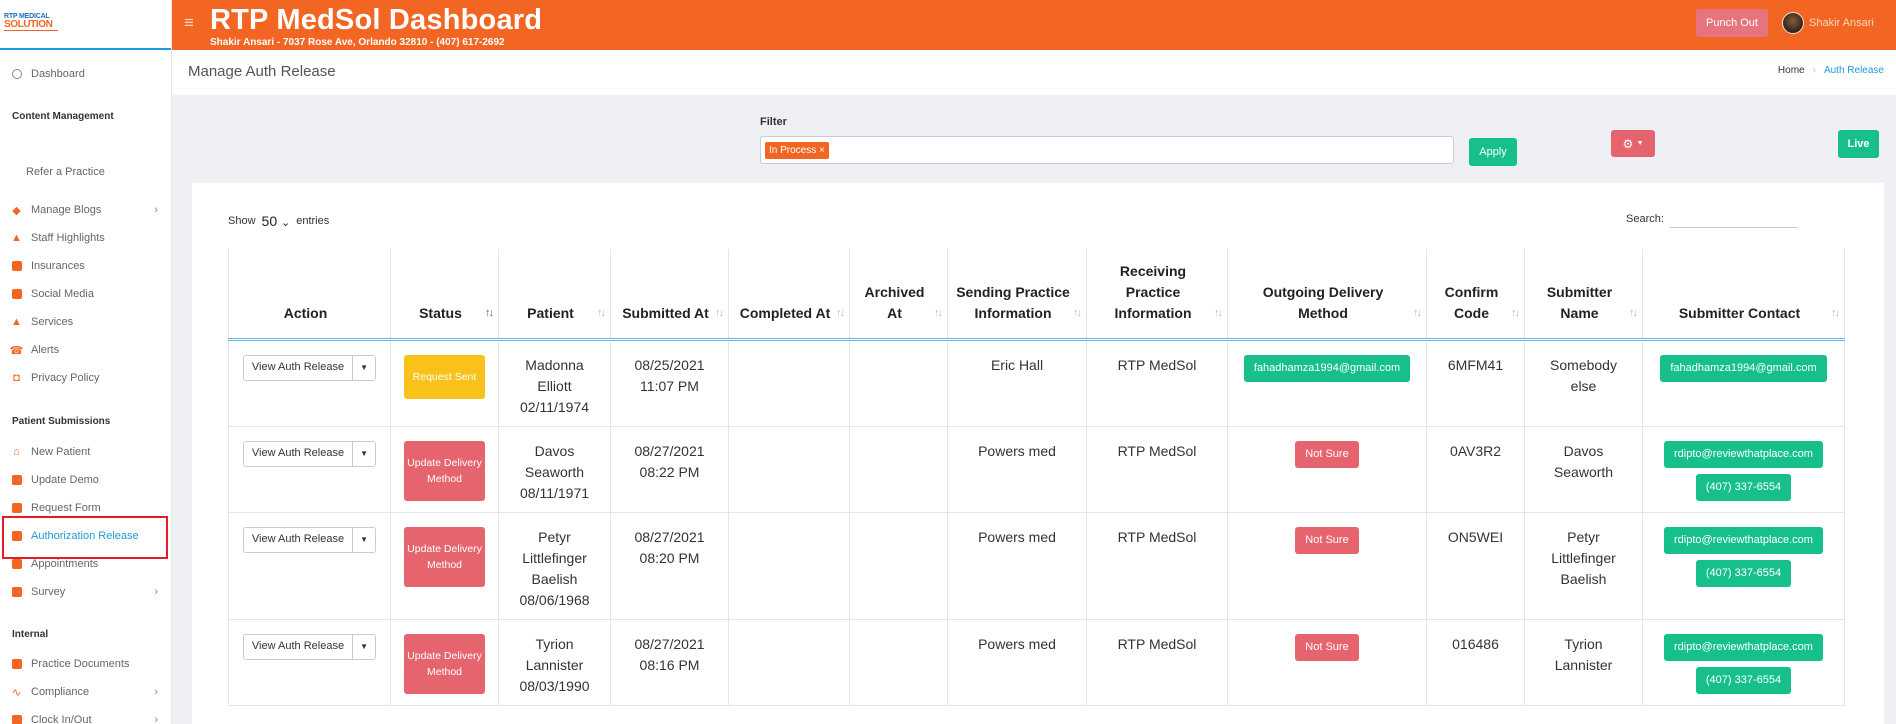 The height and width of the screenshot is (724, 1896). I want to click on entries-label: entries, so click(313, 221).